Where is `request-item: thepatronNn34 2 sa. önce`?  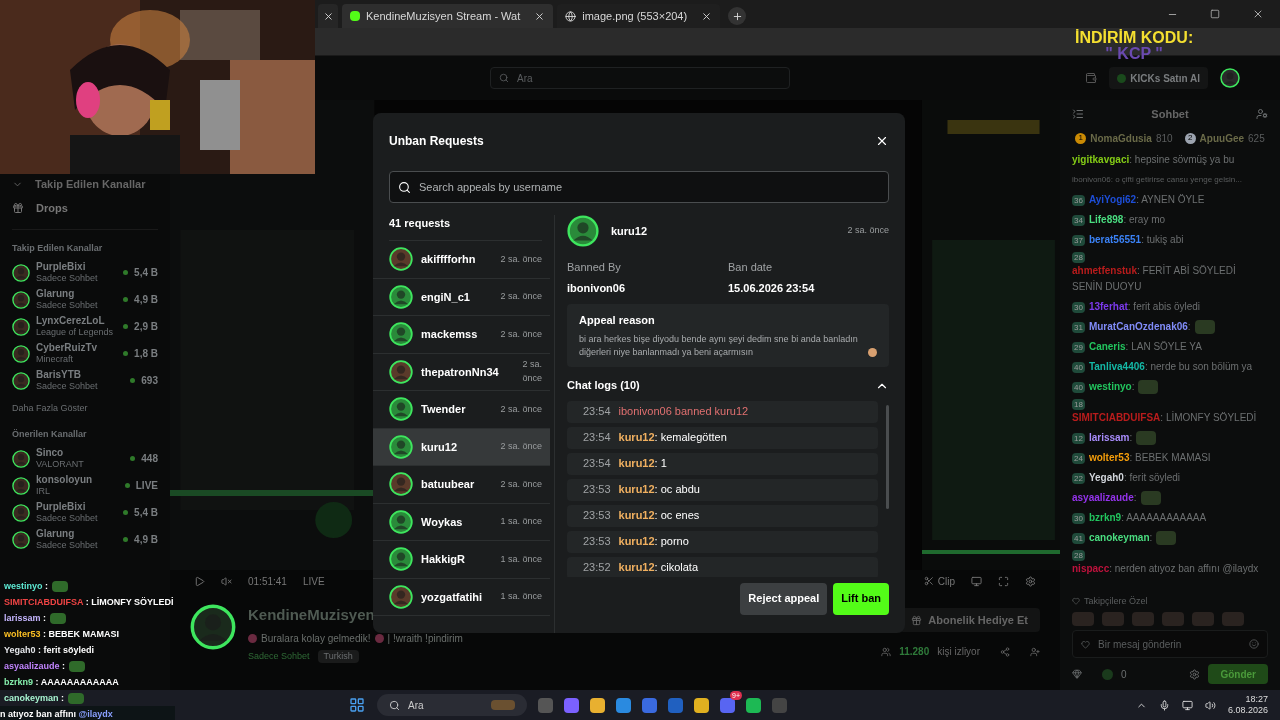 request-item: thepatronNn34 2 sa. önce is located at coordinates (461, 372).